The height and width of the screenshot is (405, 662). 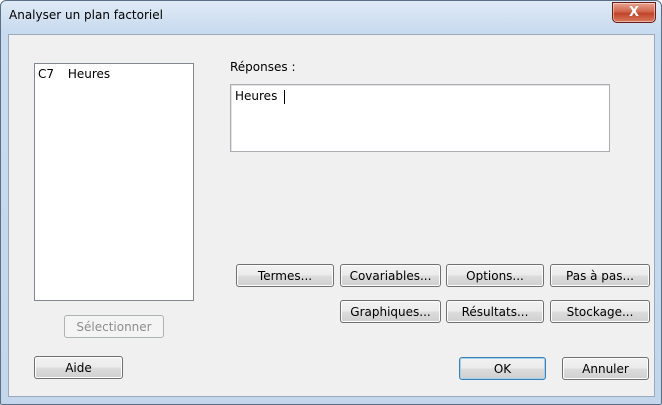 I want to click on close-icon: X, so click(x=634, y=12).